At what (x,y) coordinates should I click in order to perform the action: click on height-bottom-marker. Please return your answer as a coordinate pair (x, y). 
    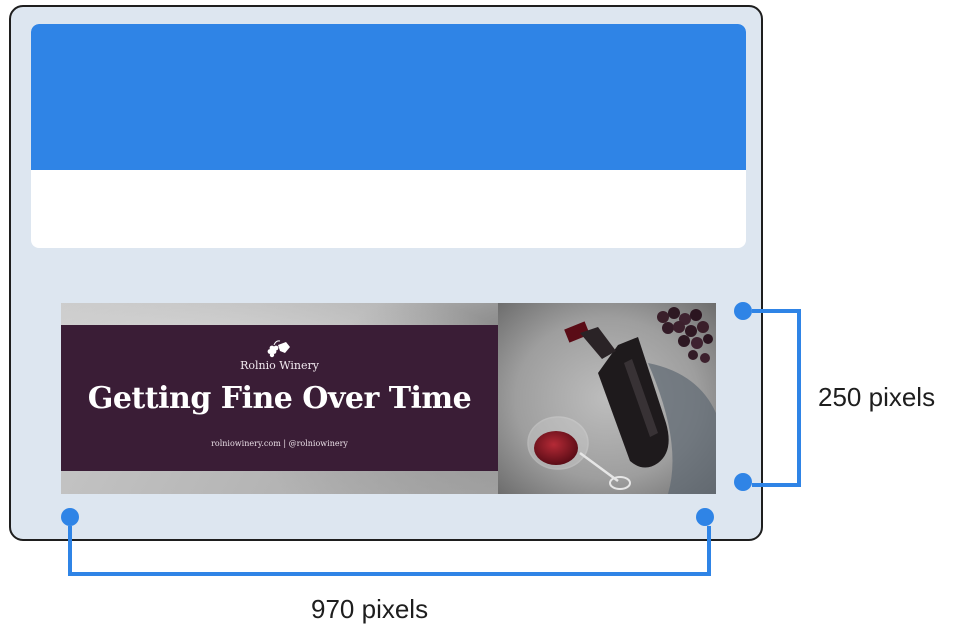
    Looking at the image, I should click on (743, 482).